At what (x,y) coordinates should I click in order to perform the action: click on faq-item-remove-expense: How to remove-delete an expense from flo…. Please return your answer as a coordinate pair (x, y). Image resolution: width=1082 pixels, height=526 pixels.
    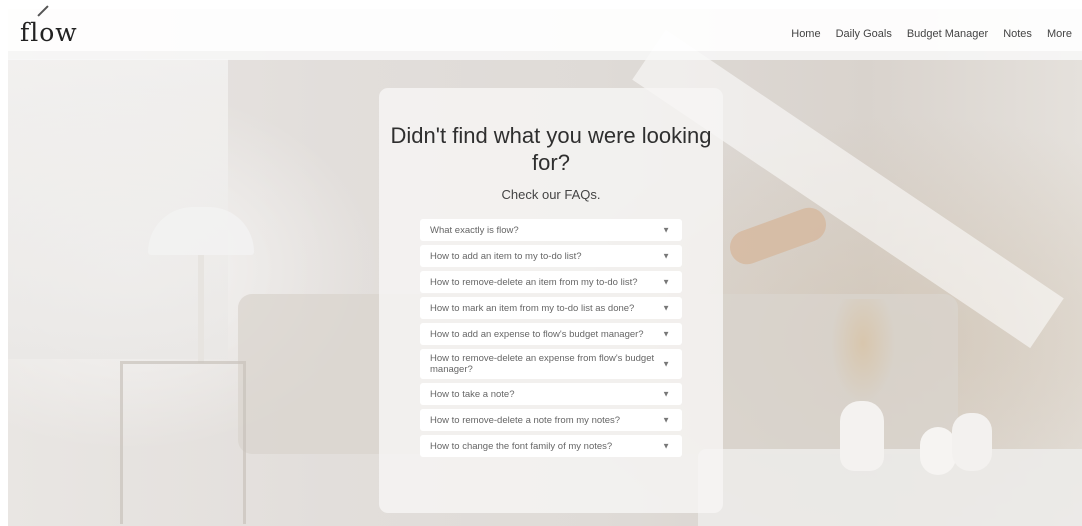
    Looking at the image, I should click on (551, 364).